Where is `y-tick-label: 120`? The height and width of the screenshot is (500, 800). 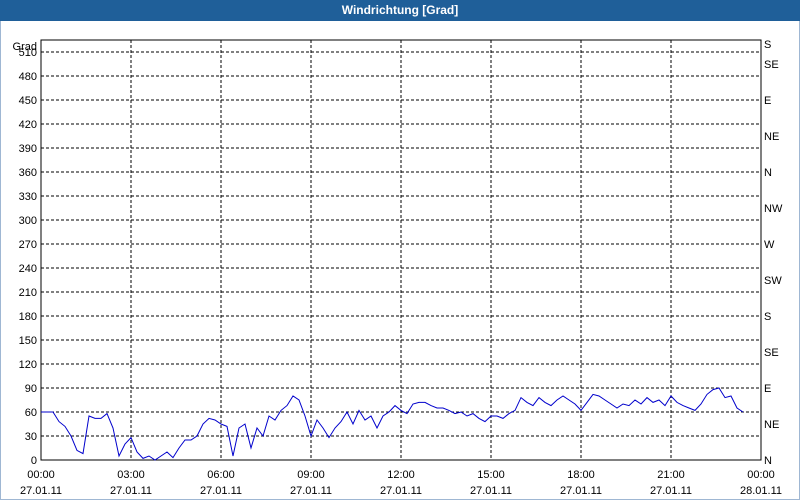 y-tick-label: 120 is located at coordinates (28, 365).